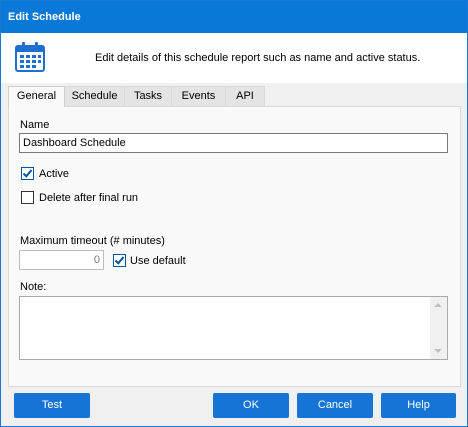 This screenshot has height=427, width=468. I want to click on scroll-up-icon, so click(438, 305).